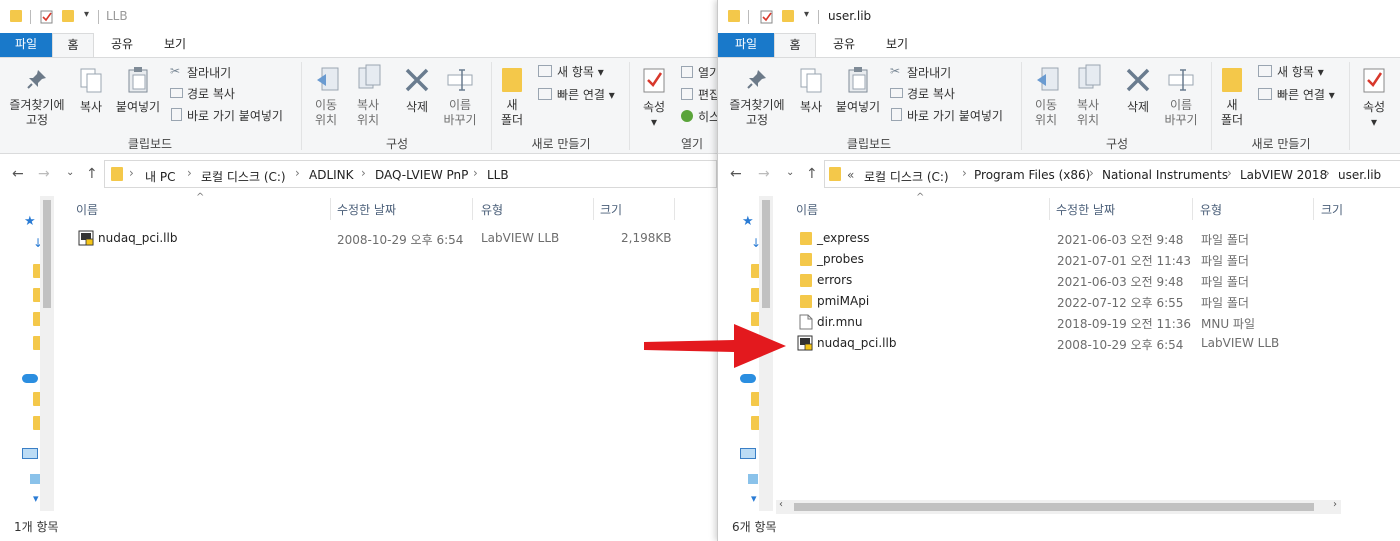  What do you see at coordinates (1076, 280) in the screenshot?
I see `file-row: errors 2021-06-03 오전 9:48 파일 폴더` at bounding box center [1076, 280].